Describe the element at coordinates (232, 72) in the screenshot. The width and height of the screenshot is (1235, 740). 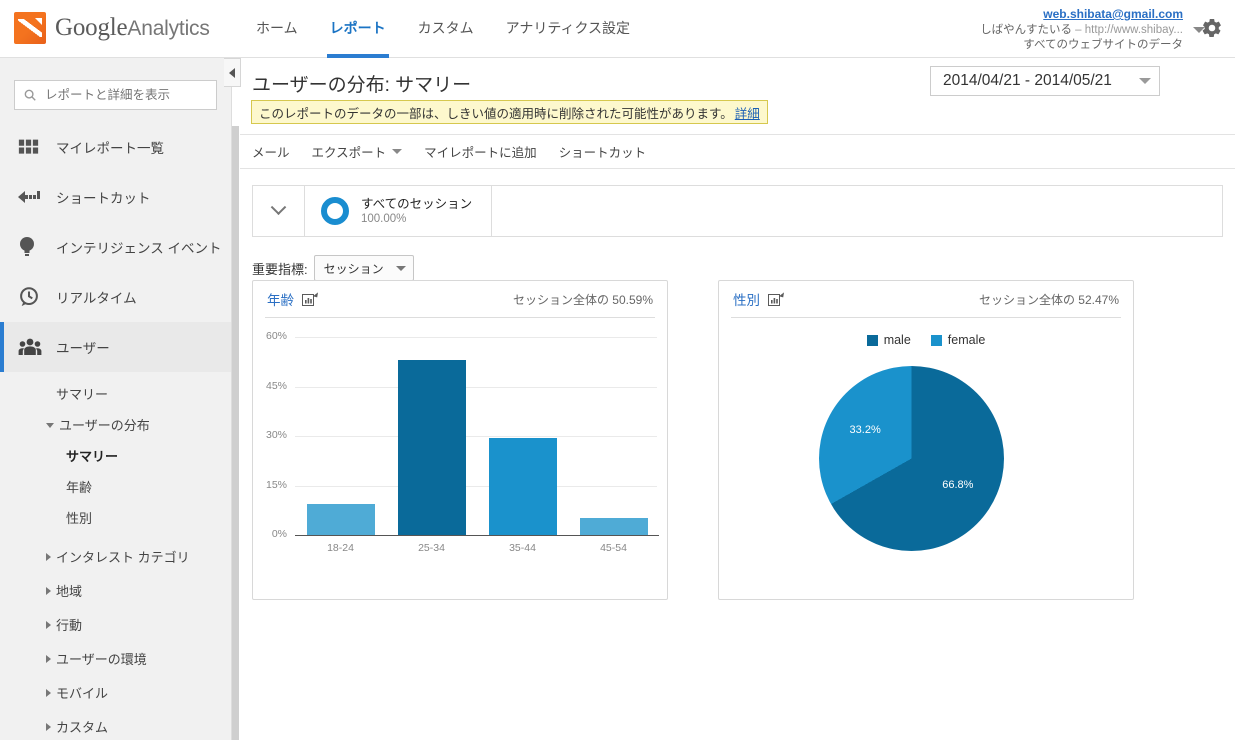
I see `sidebar-collapse-button` at that location.